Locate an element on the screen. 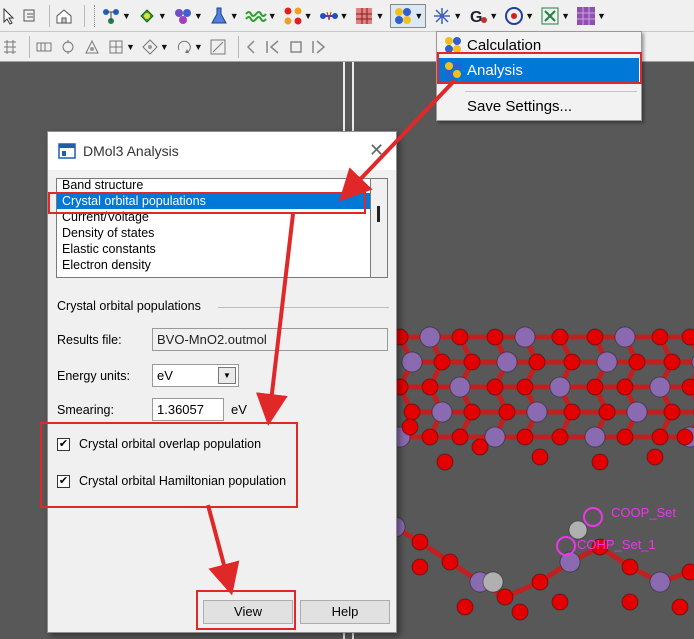 This screenshot has width=694, height=639. target-icon: ▼ is located at coordinates (519, 16).